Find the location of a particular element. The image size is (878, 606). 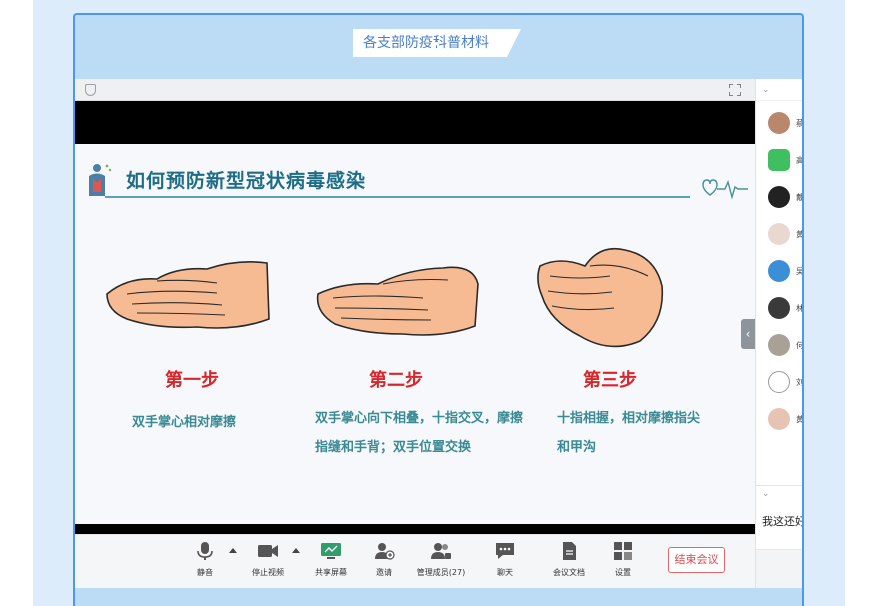

step-three-desc-line-2: 和甲沟 is located at coordinates (577, 447).